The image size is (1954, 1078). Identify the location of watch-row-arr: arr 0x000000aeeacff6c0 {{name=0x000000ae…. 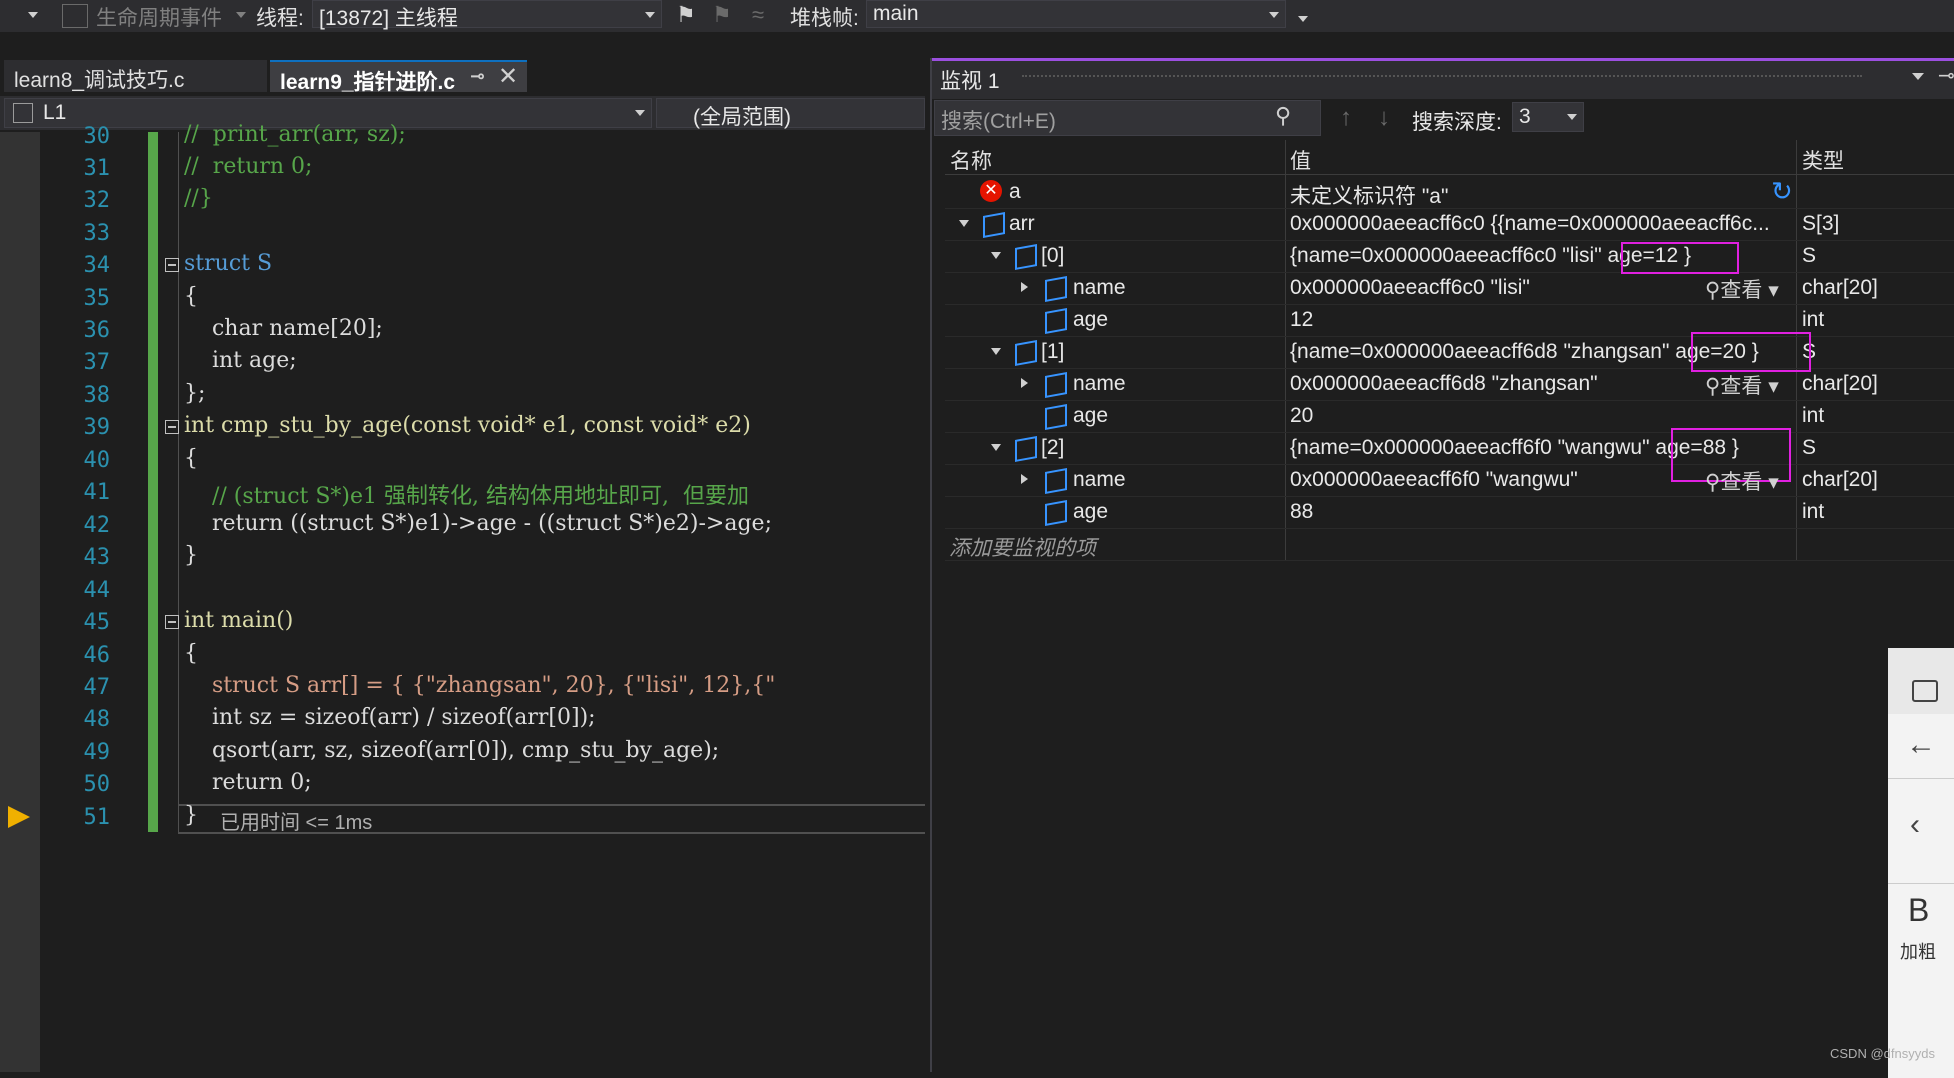
(1449, 224).